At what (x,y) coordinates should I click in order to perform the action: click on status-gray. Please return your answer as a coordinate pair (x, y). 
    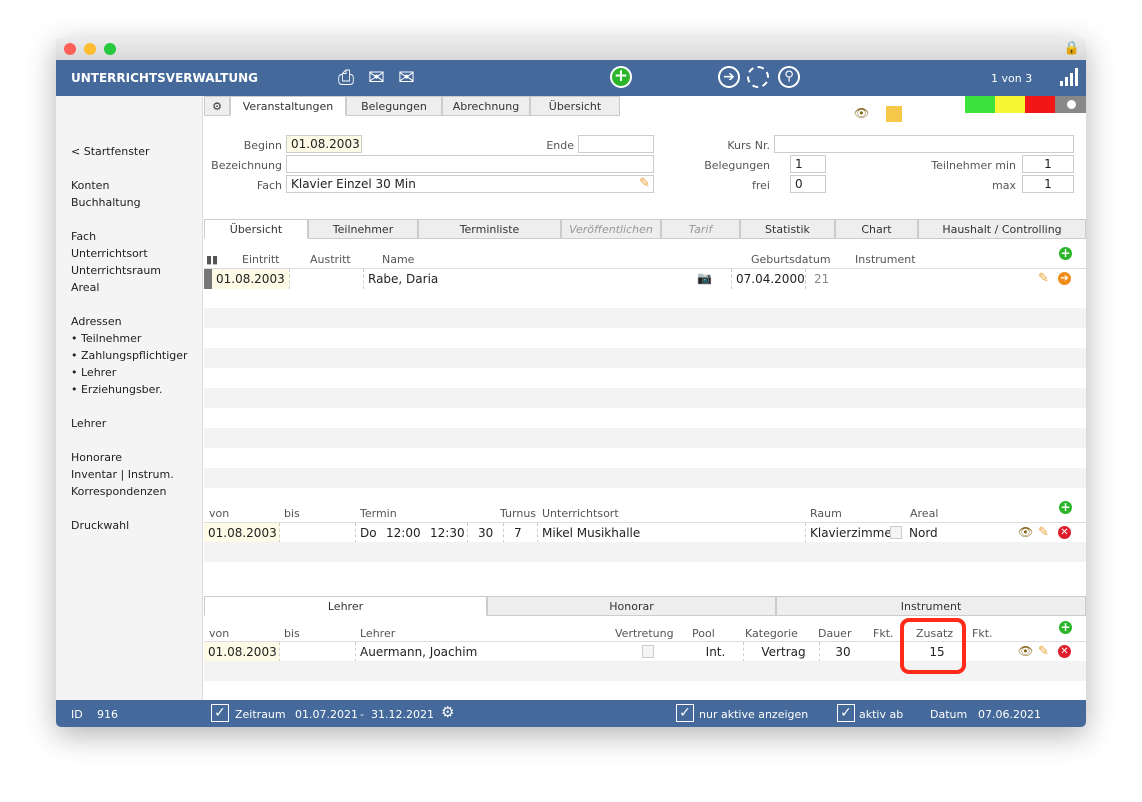
    Looking at the image, I should click on (1070, 104).